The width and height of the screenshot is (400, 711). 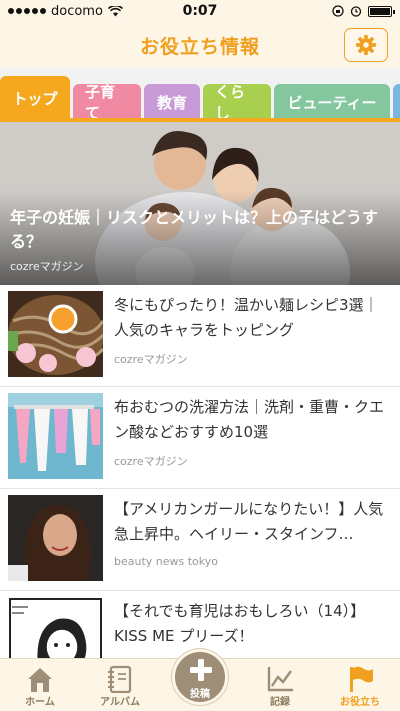 I want to click on settings-button, so click(x=366, y=45).